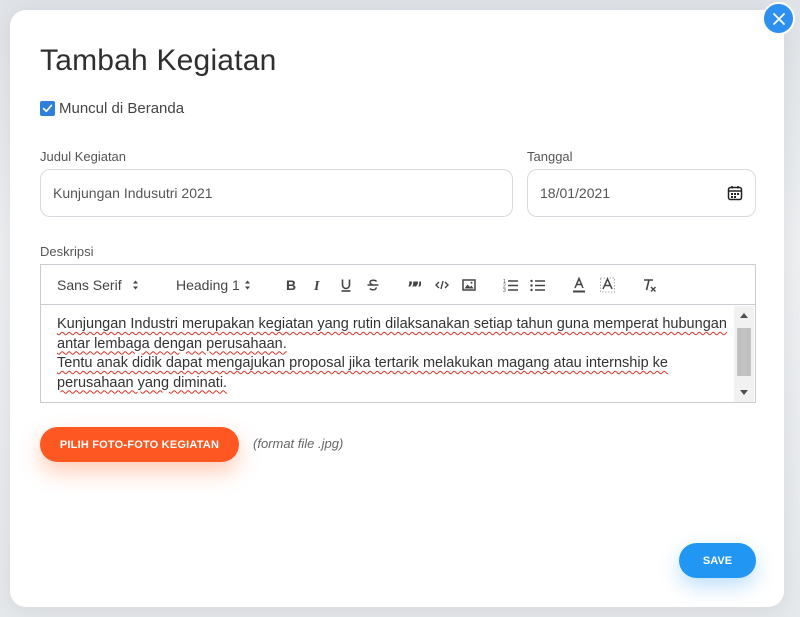 Image resolution: width=800 pixels, height=617 pixels. Describe the element at coordinates (735, 193) in the screenshot. I see `calendar-icon` at that location.